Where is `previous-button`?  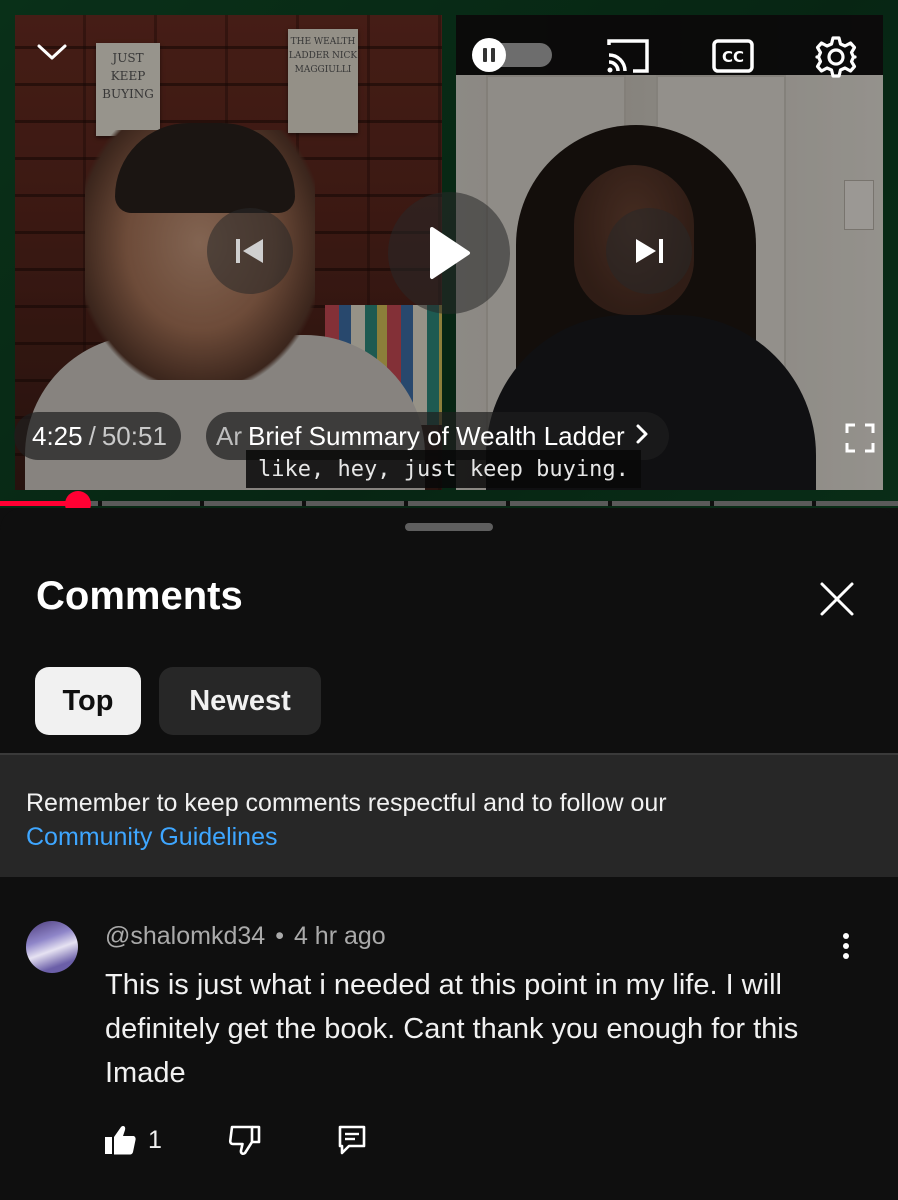
previous-button is located at coordinates (250, 251).